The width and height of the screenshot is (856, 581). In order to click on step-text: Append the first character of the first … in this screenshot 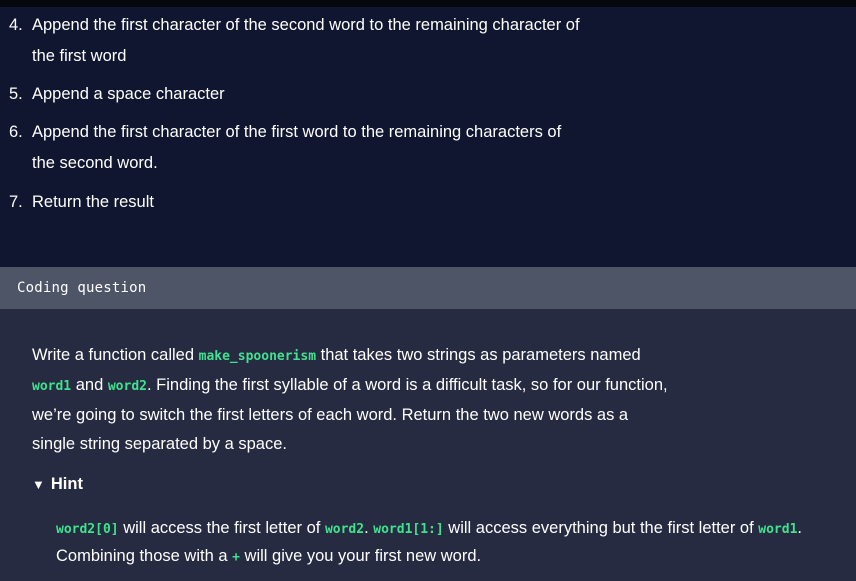, I will do `click(297, 147)`.